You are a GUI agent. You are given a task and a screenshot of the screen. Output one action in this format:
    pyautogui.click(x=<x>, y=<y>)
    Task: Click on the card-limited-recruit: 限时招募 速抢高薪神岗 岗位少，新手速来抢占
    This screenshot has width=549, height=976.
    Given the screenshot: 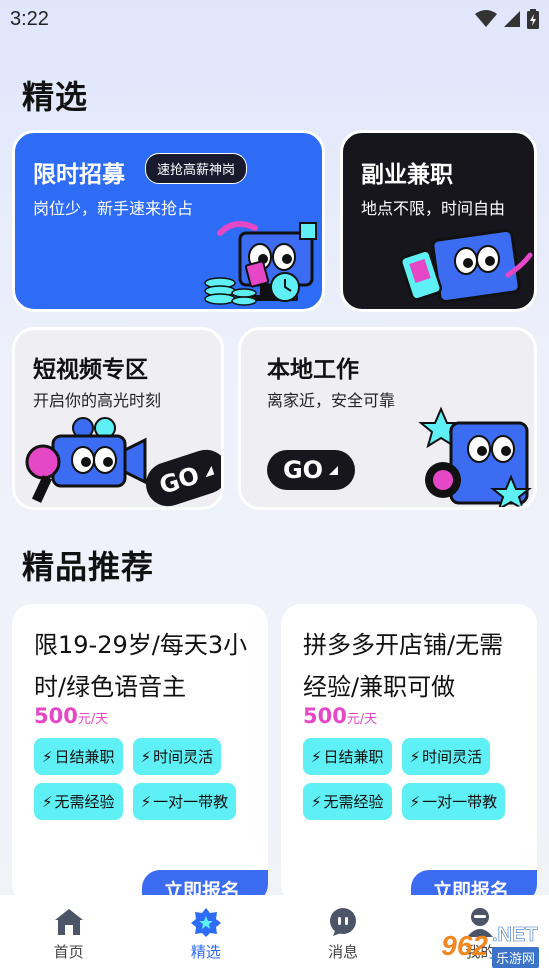 What is the action you would take?
    pyautogui.click(x=168, y=221)
    